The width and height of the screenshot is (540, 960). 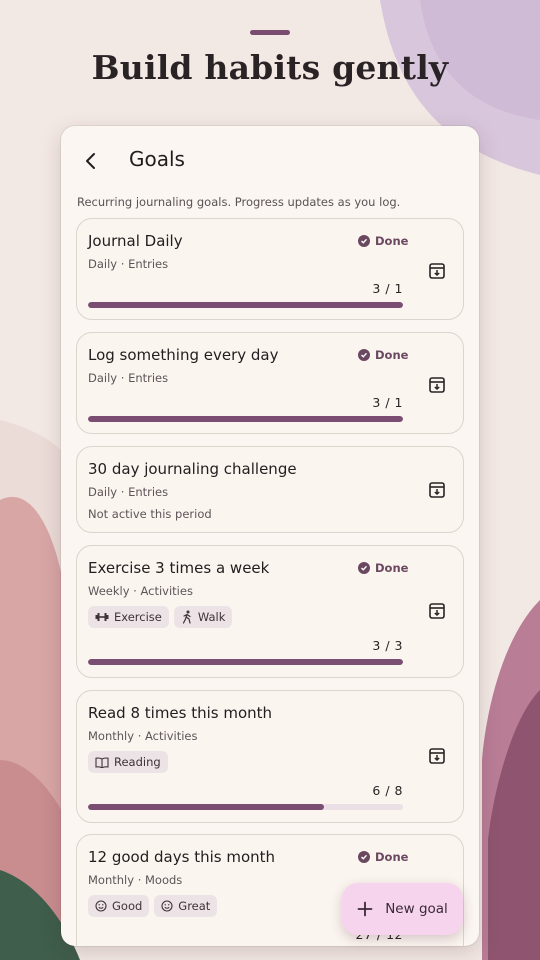 What do you see at coordinates (102, 617) in the screenshot?
I see `dumbbell-icon` at bounding box center [102, 617].